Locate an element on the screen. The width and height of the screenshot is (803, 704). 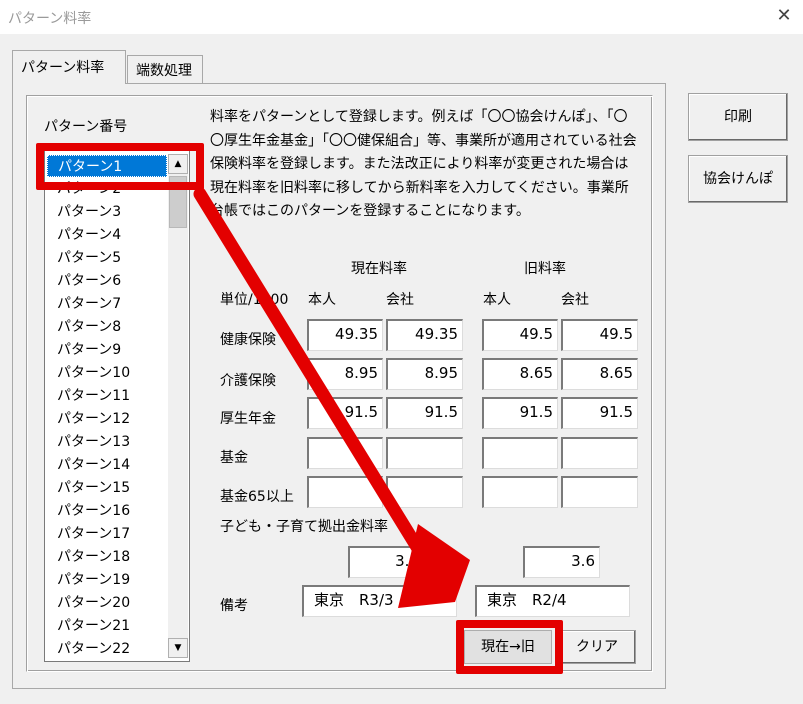
tab-pattern-rate: パターン料率 is located at coordinates (69, 67).